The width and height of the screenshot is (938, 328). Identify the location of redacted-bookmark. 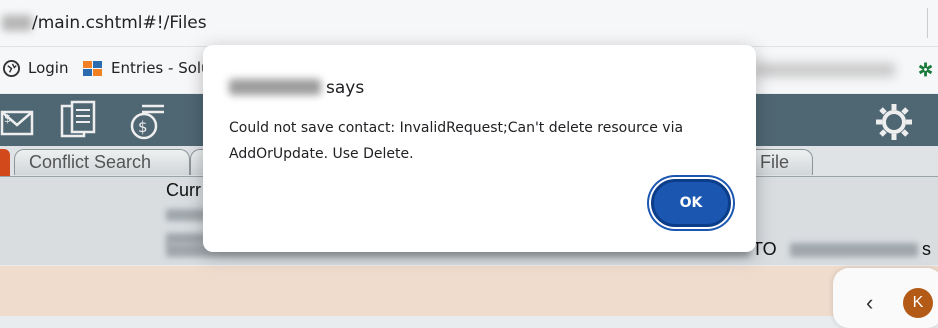
(825, 70).